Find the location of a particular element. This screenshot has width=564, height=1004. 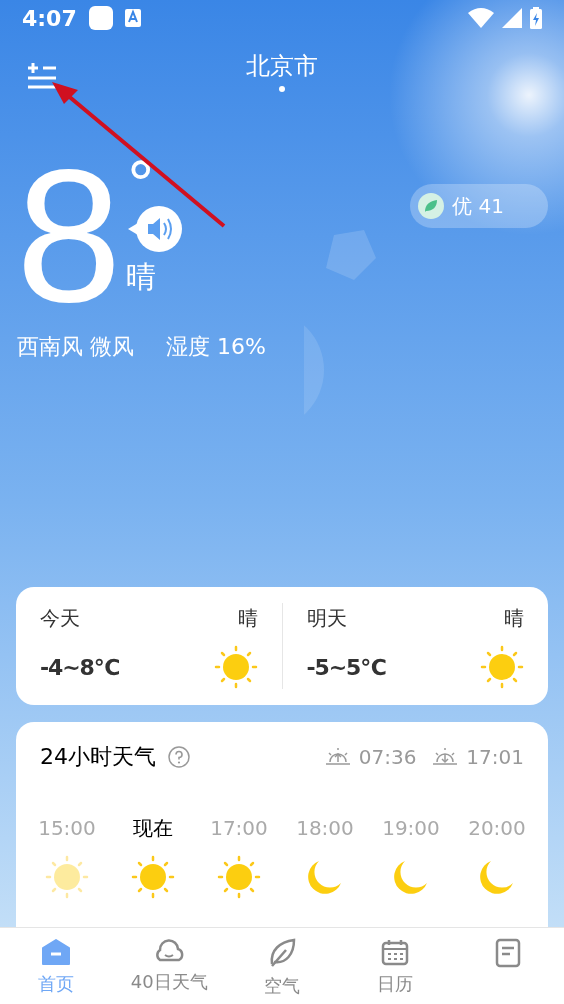

hour-label: 20:00 is located at coordinates (497, 828).